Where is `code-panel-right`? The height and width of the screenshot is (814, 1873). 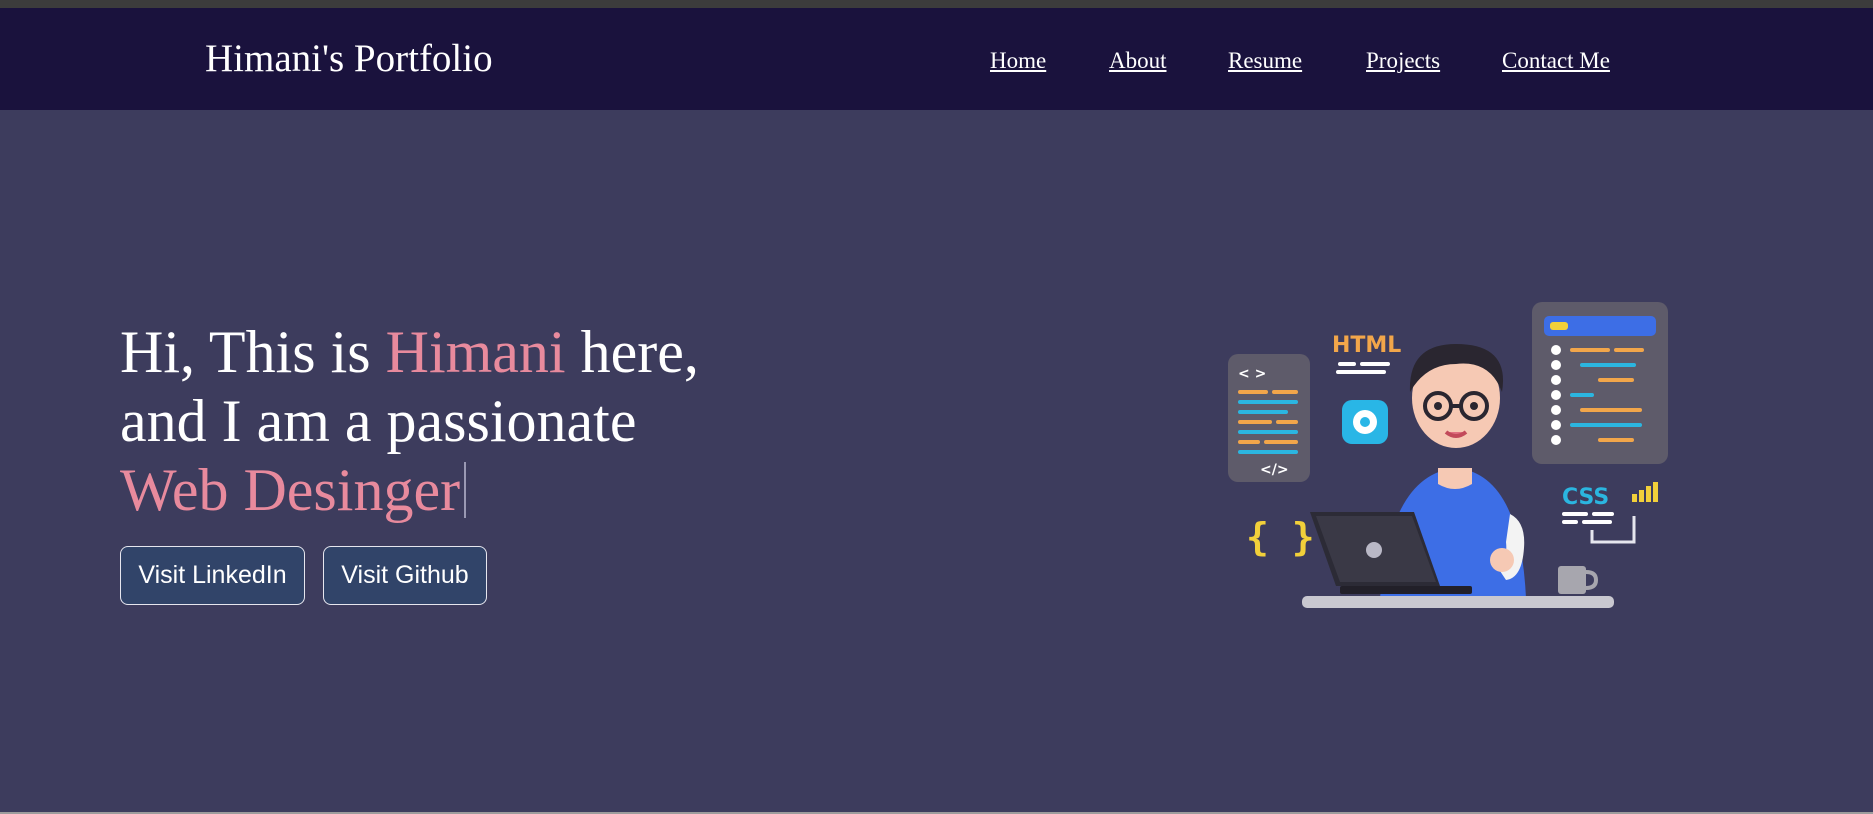 code-panel-right is located at coordinates (1600, 383).